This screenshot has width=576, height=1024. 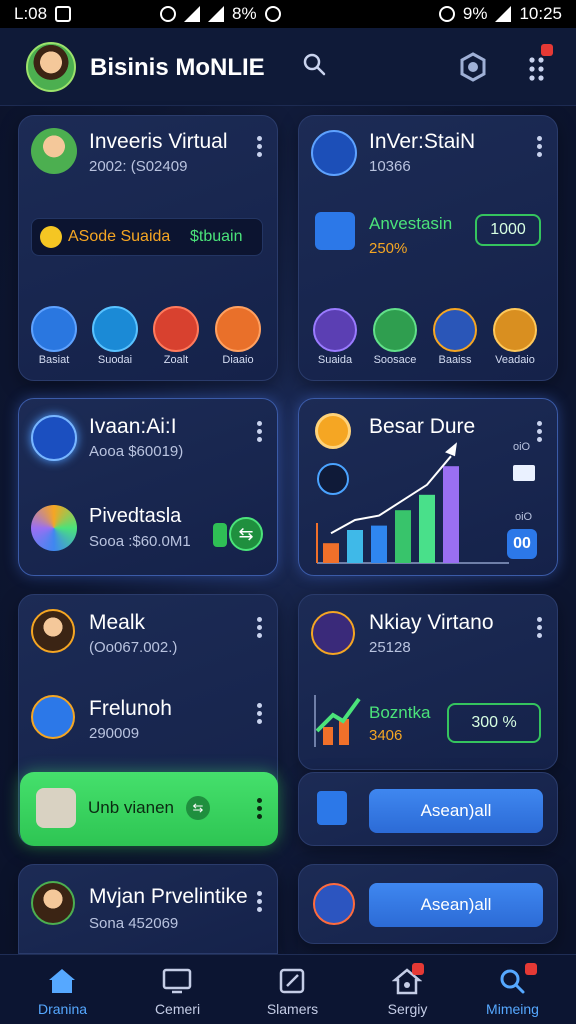 I want to click on bottom-nav: Dranina Cemeri Slamers Sergiy Mimeing, so click(x=288, y=989).